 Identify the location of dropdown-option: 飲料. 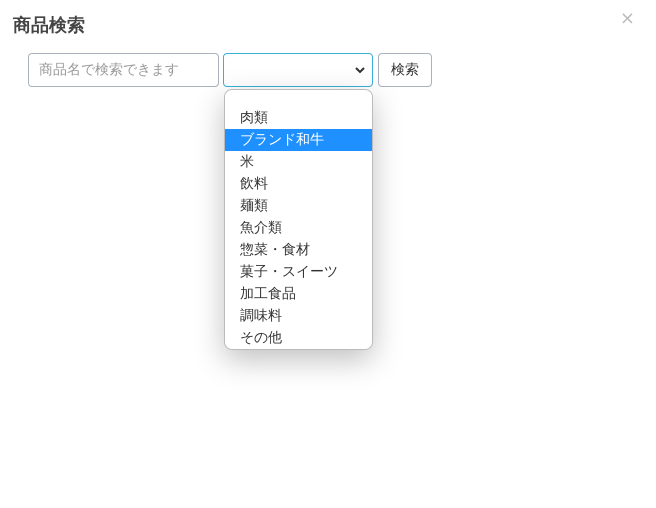
(298, 184).